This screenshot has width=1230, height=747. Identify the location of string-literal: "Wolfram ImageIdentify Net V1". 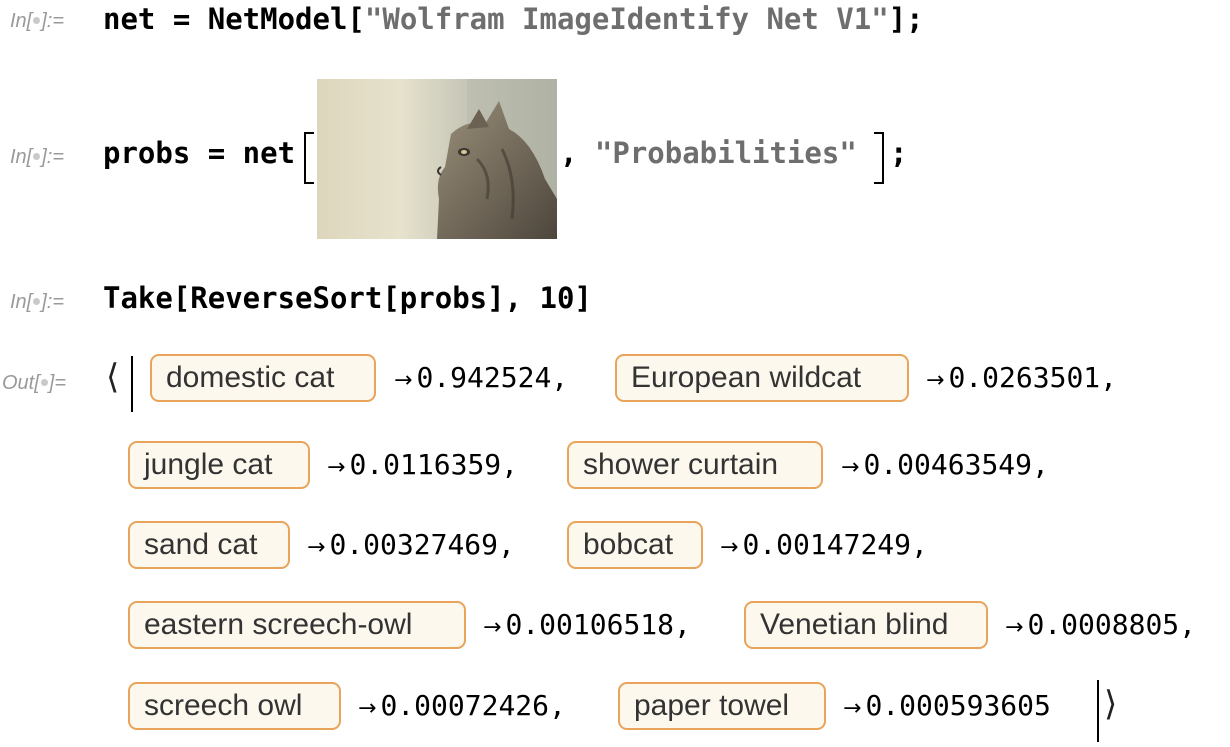
(626, 19).